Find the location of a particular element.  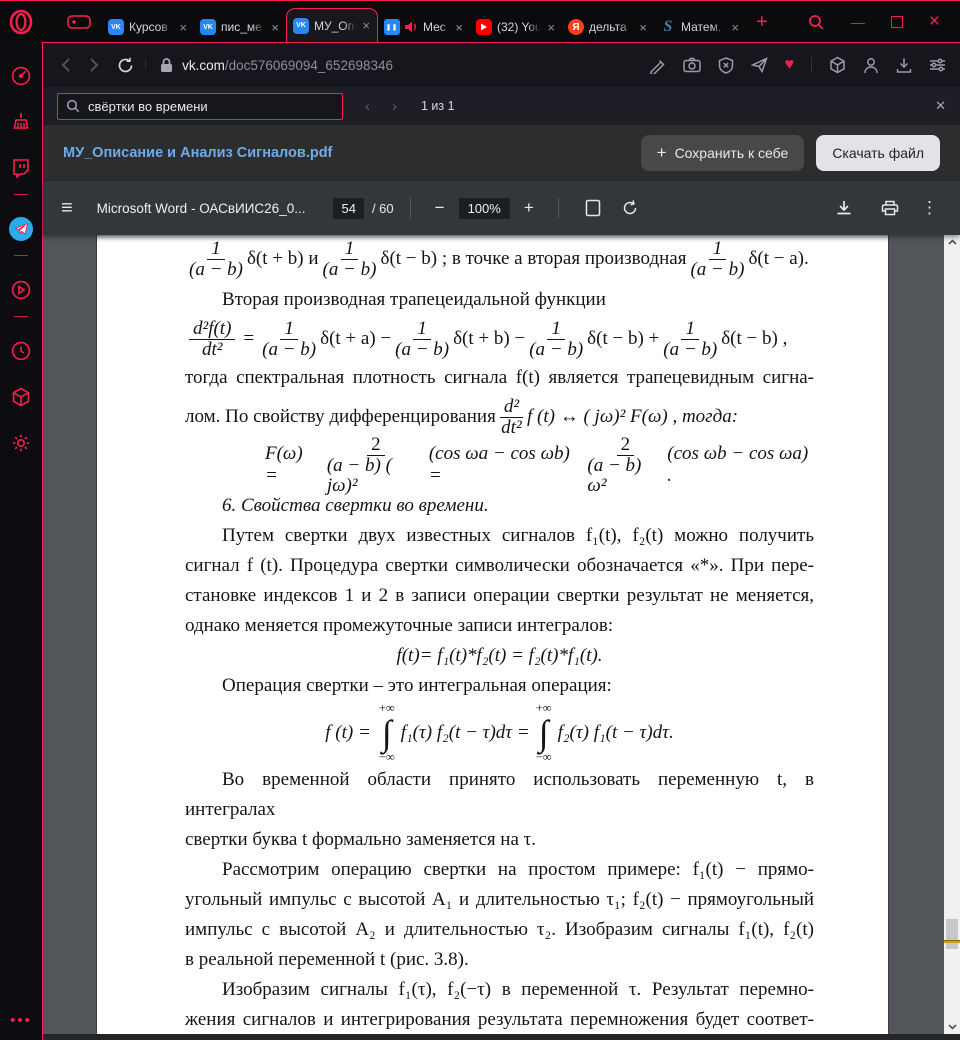

tab-label: пис_ме is located at coordinates (241, 27).